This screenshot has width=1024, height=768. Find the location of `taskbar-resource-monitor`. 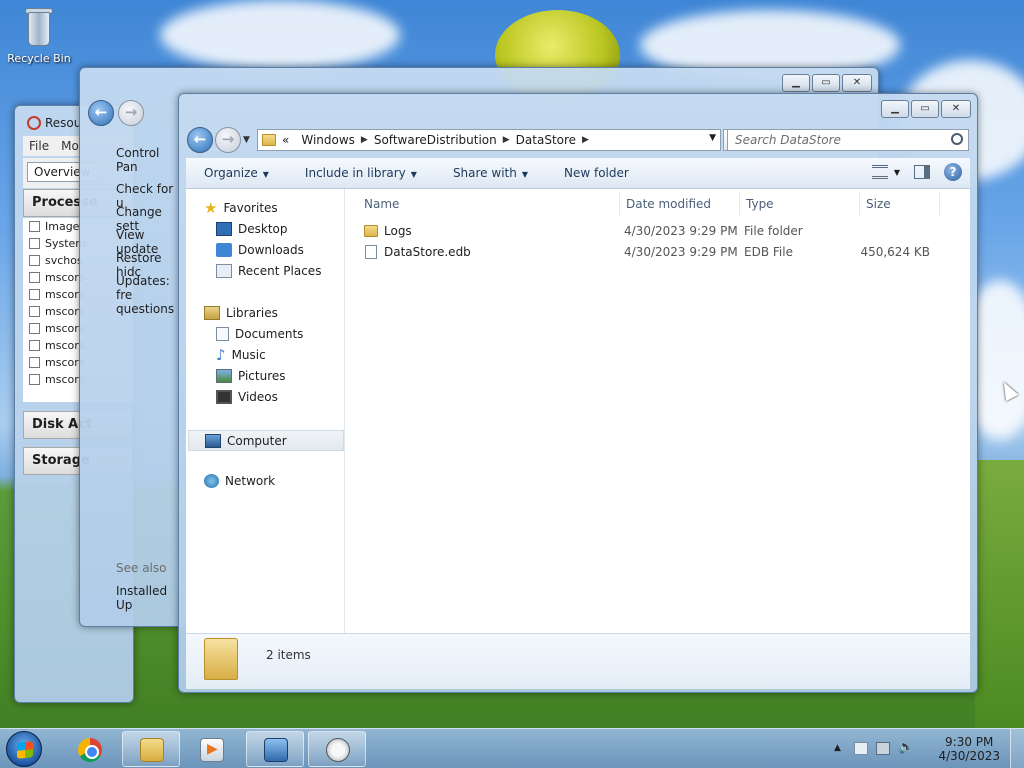

taskbar-resource-monitor is located at coordinates (337, 749).